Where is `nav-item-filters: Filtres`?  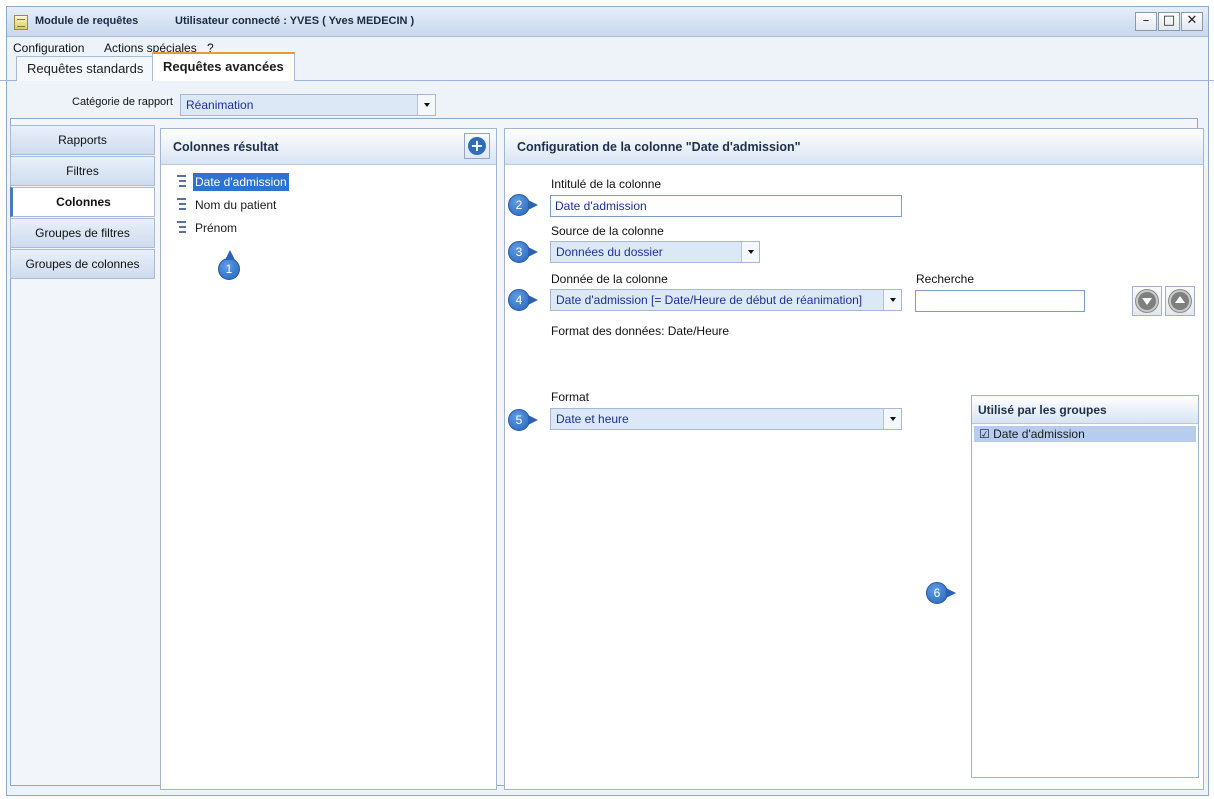 nav-item-filters: Filtres is located at coordinates (82, 171).